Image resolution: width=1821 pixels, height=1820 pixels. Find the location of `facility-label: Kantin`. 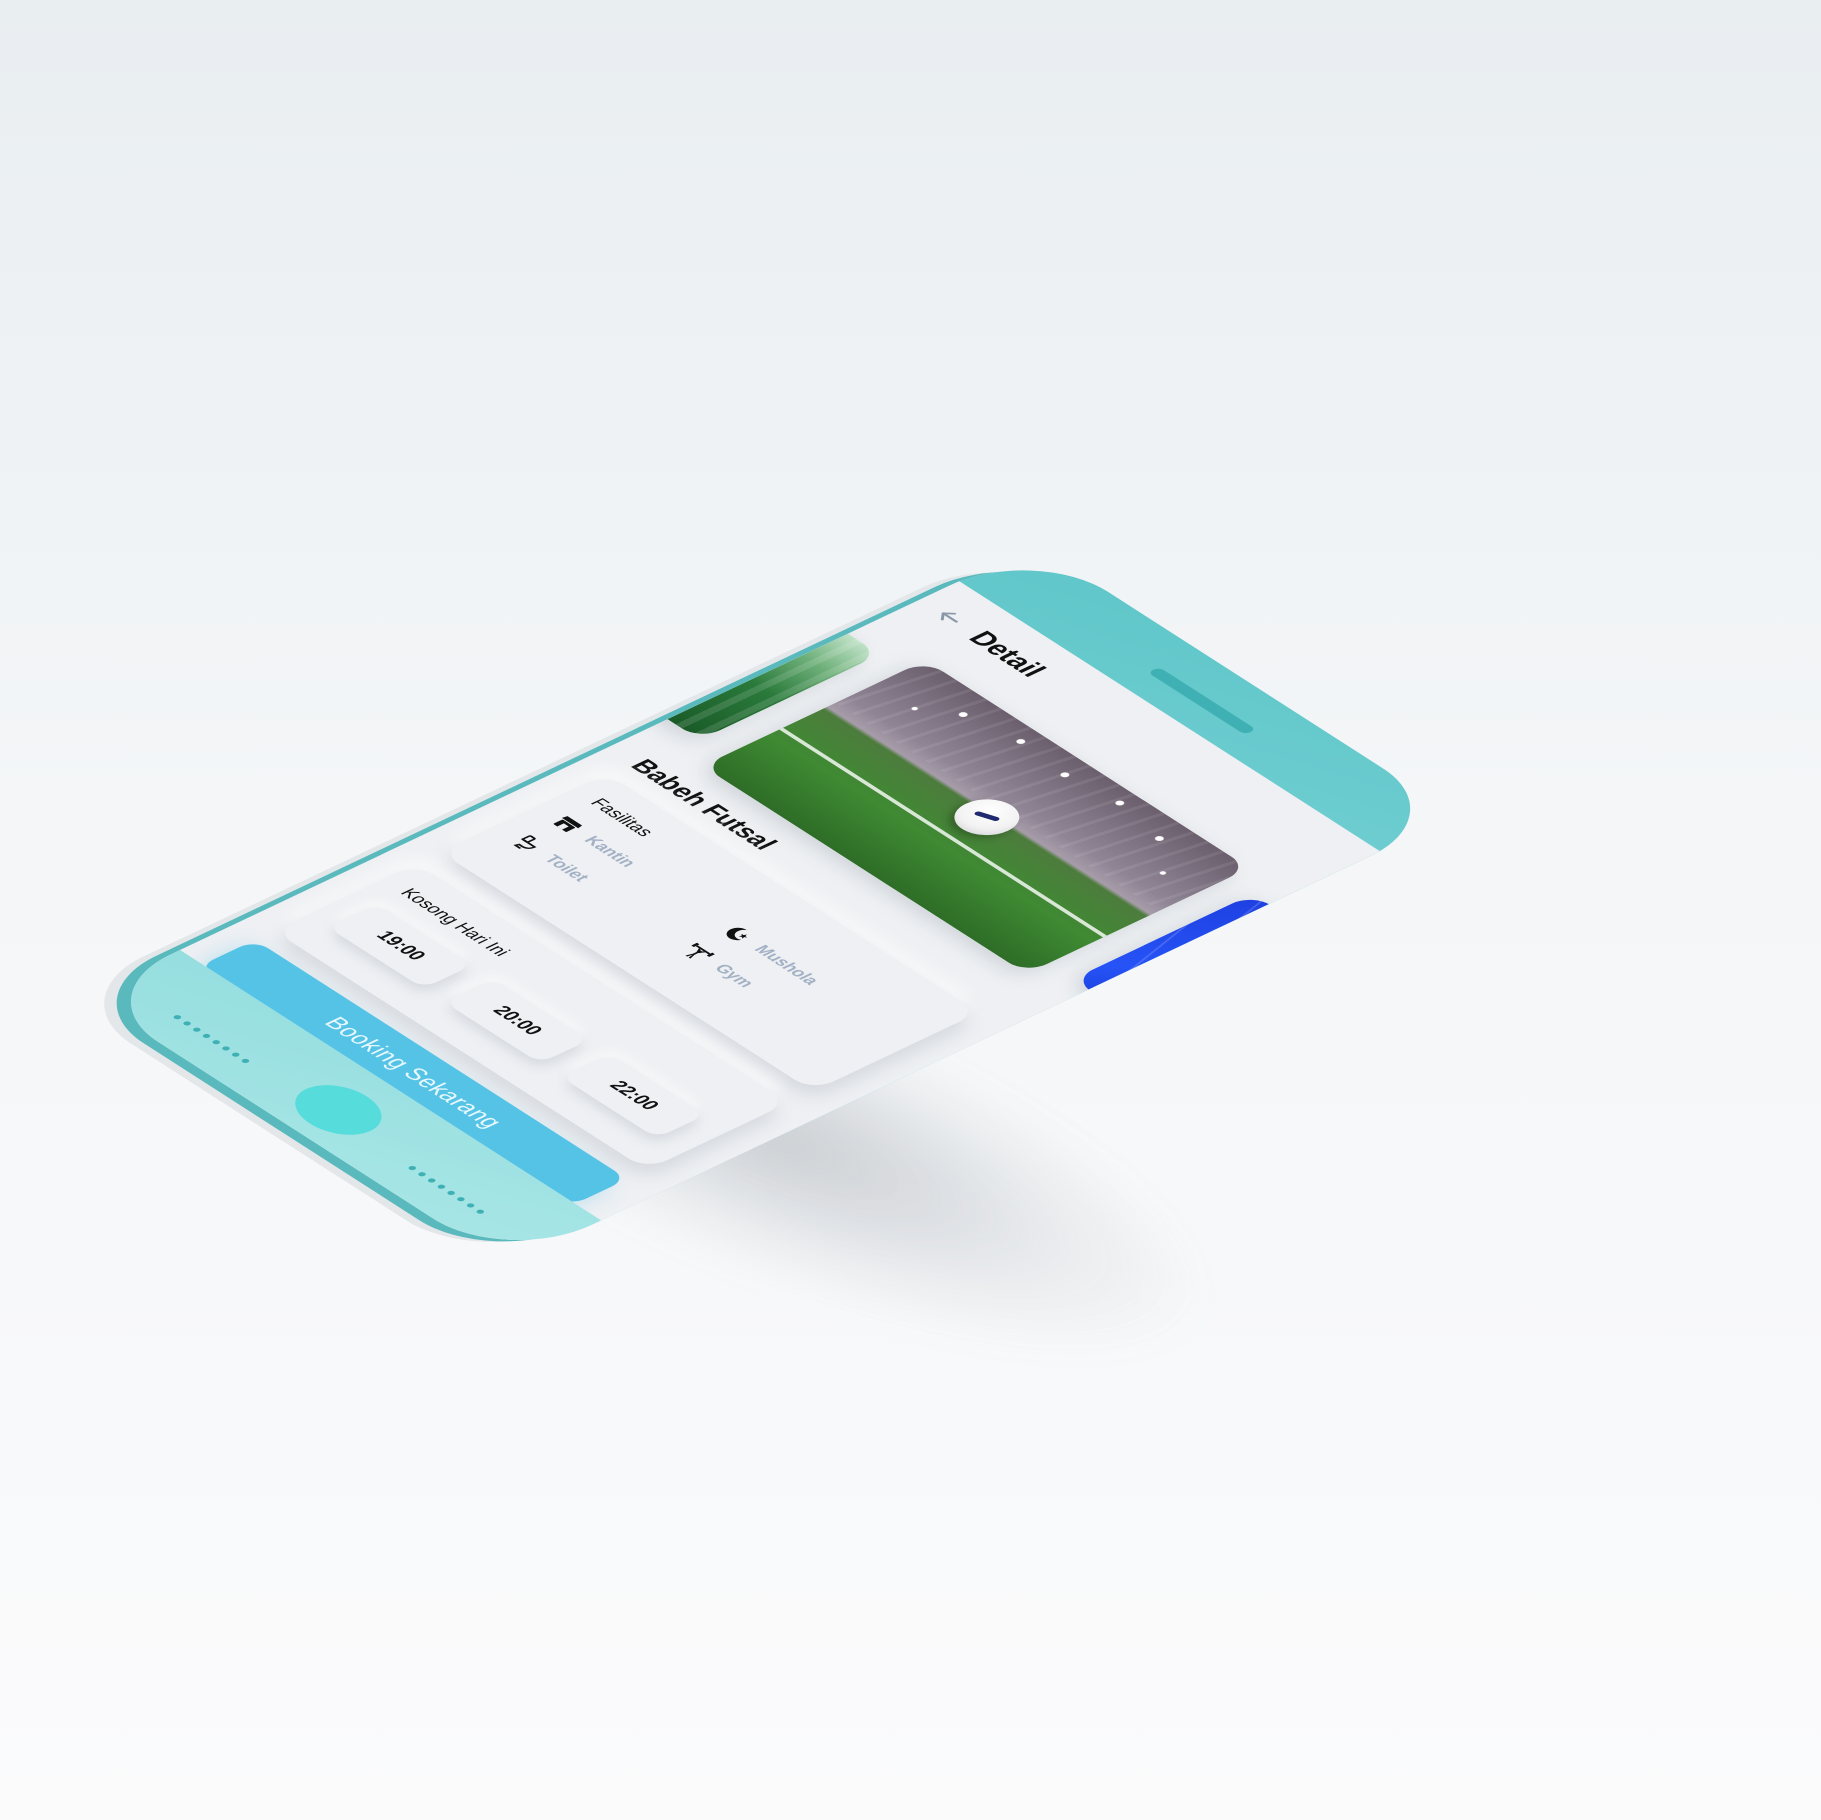

facility-label: Kantin is located at coordinates (610, 851).